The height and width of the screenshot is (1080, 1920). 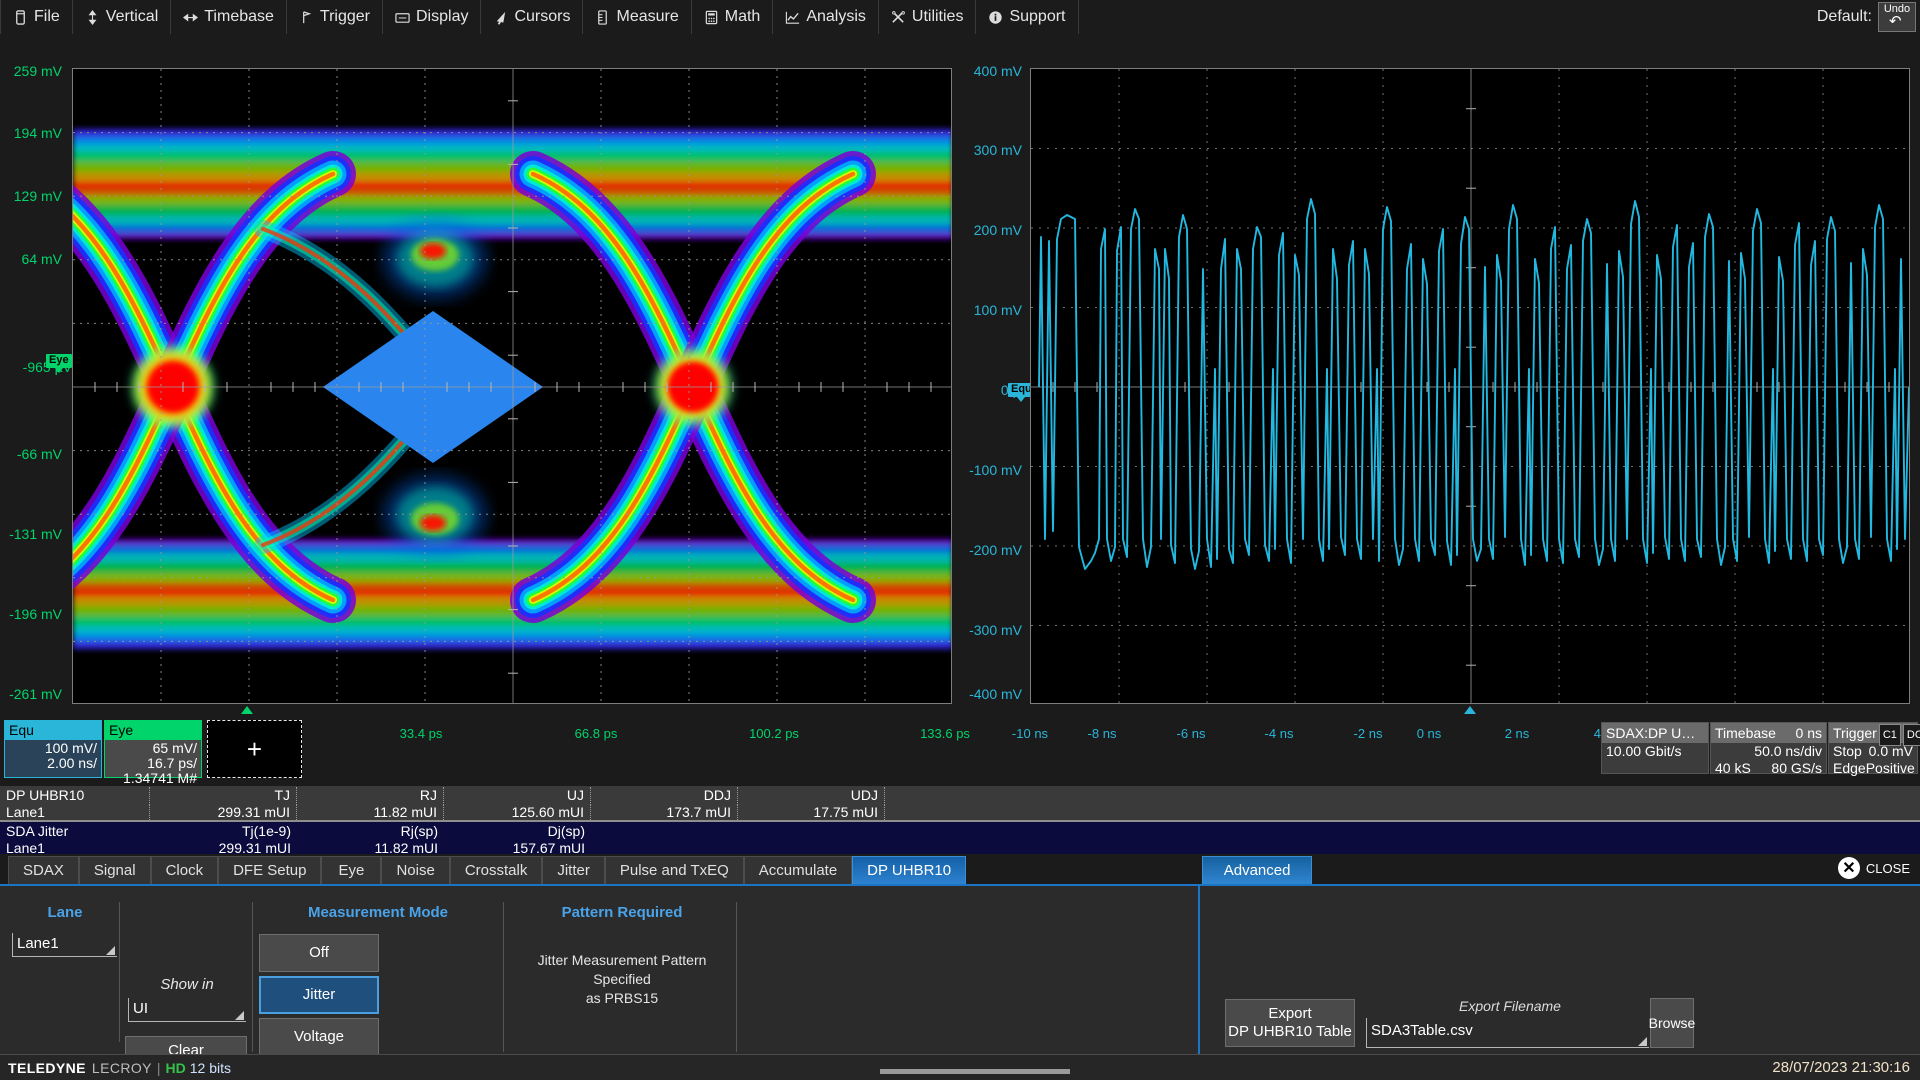 I want to click on equ-y-label: -300 mV, so click(x=995, y=630).